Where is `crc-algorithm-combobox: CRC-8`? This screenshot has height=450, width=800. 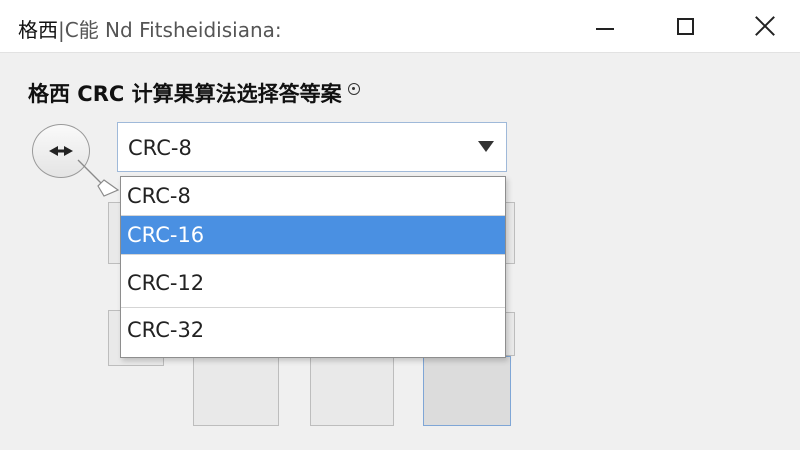 crc-algorithm-combobox: CRC-8 is located at coordinates (312, 147).